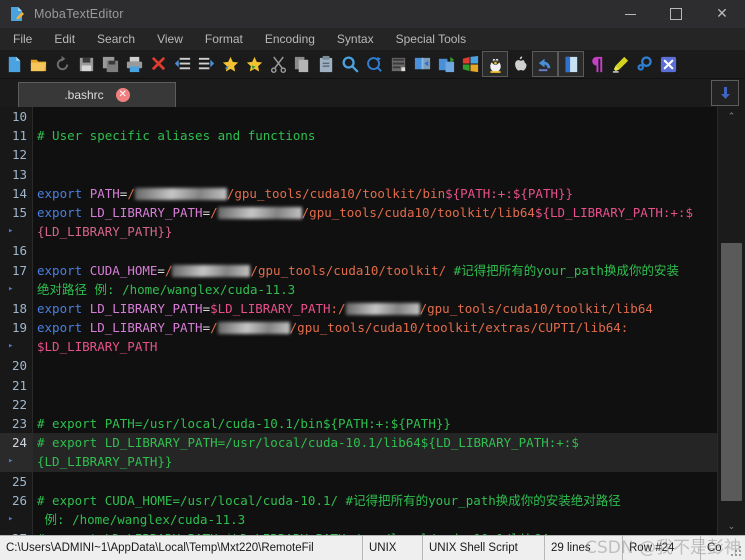  Describe the element at coordinates (731, 372) in the screenshot. I see `scrollbar-thumb` at that location.